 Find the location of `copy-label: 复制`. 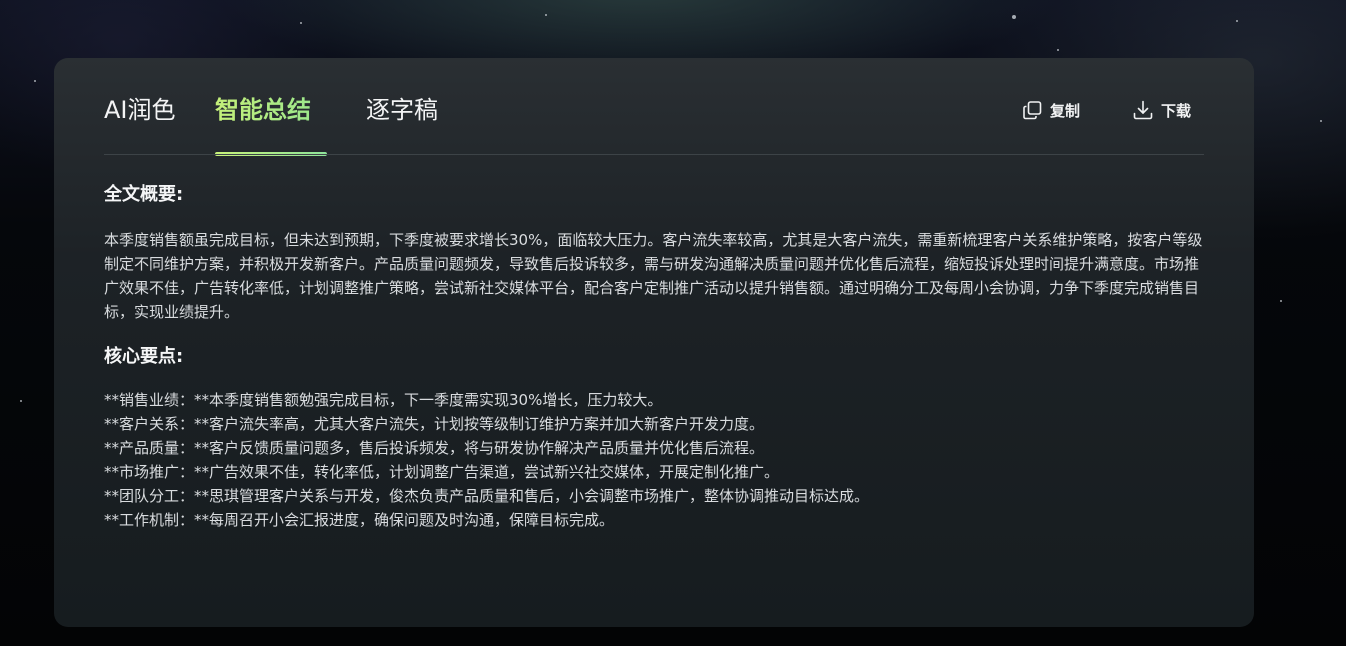

copy-label: 复制 is located at coordinates (1065, 110).